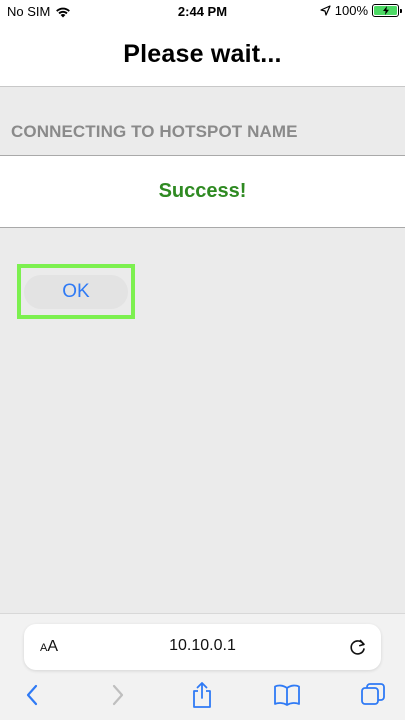 The image size is (405, 720). I want to click on browser-toolbar, so click(202, 697).